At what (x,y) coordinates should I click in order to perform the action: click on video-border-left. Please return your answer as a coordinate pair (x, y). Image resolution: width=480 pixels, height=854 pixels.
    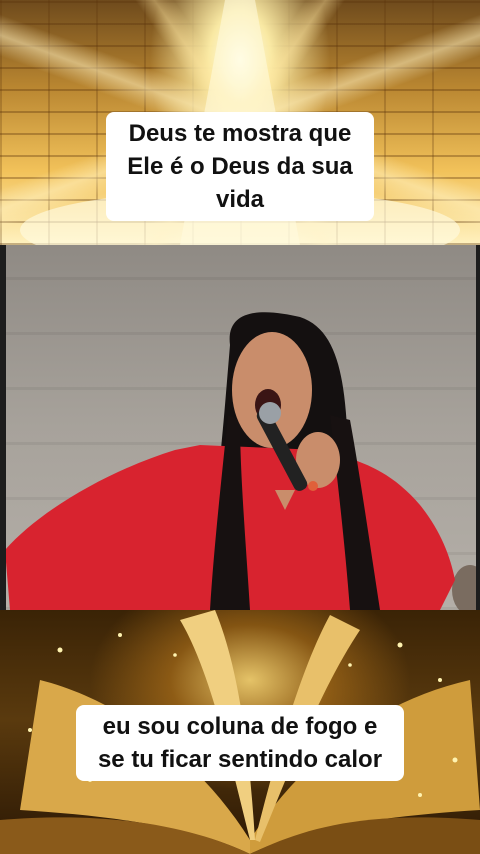
    Looking at the image, I should click on (3, 427).